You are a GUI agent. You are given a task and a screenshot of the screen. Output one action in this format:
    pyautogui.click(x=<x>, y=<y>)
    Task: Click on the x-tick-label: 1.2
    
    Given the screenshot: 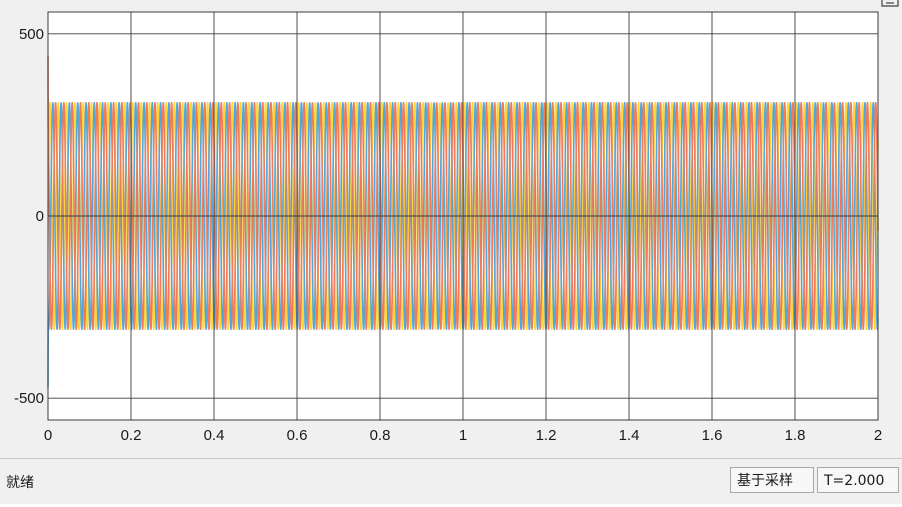 What is the action you would take?
    pyautogui.click(x=546, y=435)
    